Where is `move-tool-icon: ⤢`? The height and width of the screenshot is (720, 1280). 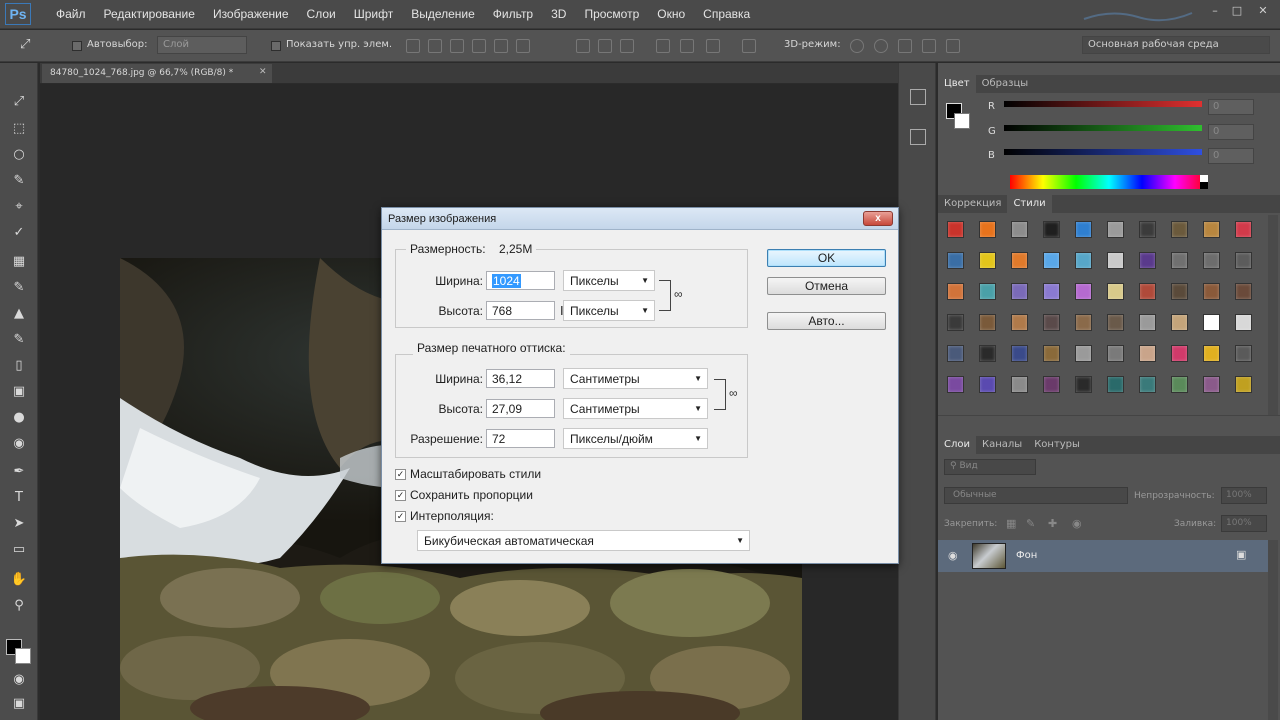
move-tool-icon: ⤢ is located at coordinates (25, 44).